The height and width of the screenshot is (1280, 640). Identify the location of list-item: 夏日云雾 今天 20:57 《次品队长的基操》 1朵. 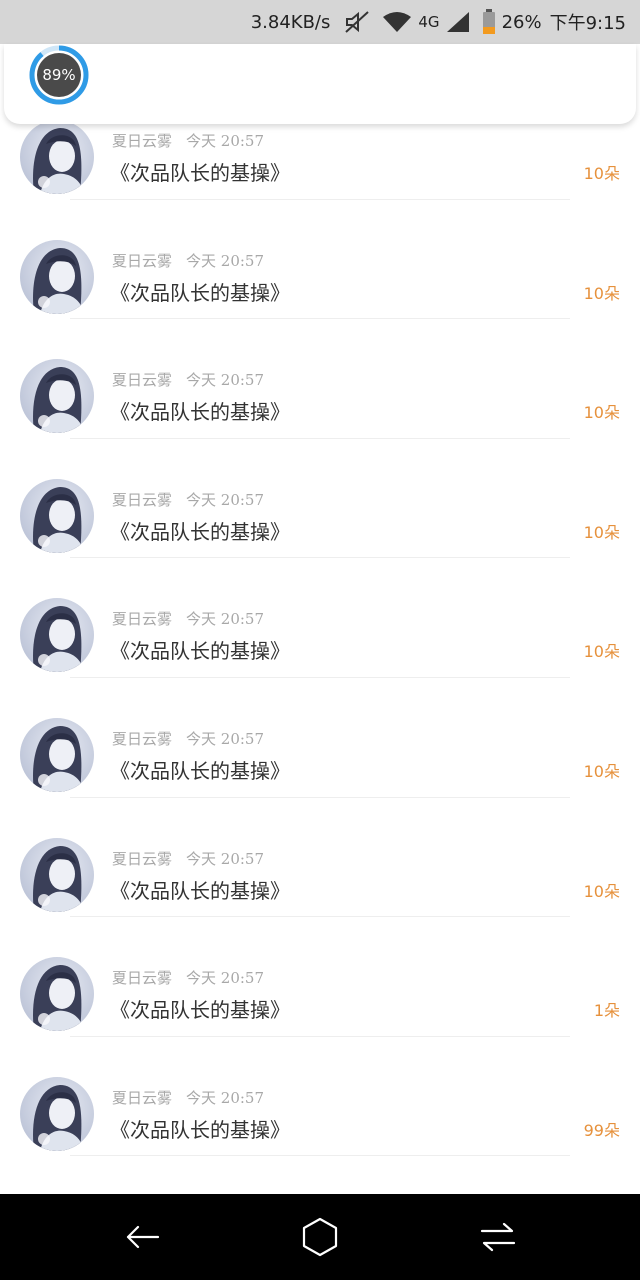
(320, 977).